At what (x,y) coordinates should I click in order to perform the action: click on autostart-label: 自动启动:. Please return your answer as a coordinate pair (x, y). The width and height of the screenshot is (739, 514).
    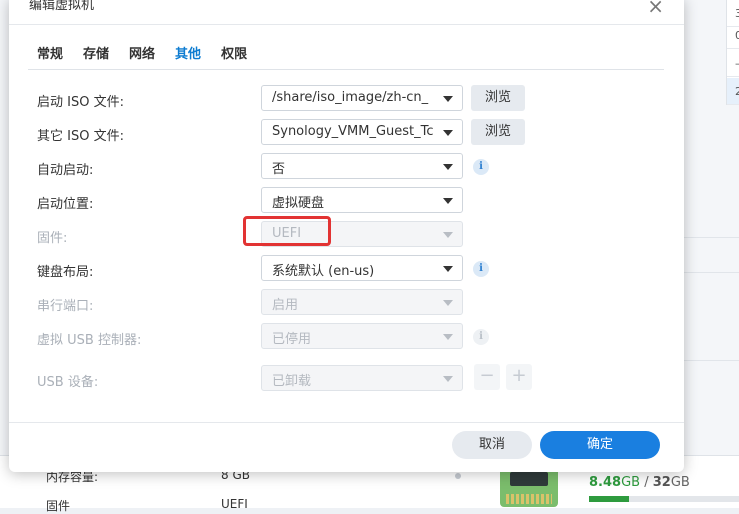
    Looking at the image, I should click on (65, 170).